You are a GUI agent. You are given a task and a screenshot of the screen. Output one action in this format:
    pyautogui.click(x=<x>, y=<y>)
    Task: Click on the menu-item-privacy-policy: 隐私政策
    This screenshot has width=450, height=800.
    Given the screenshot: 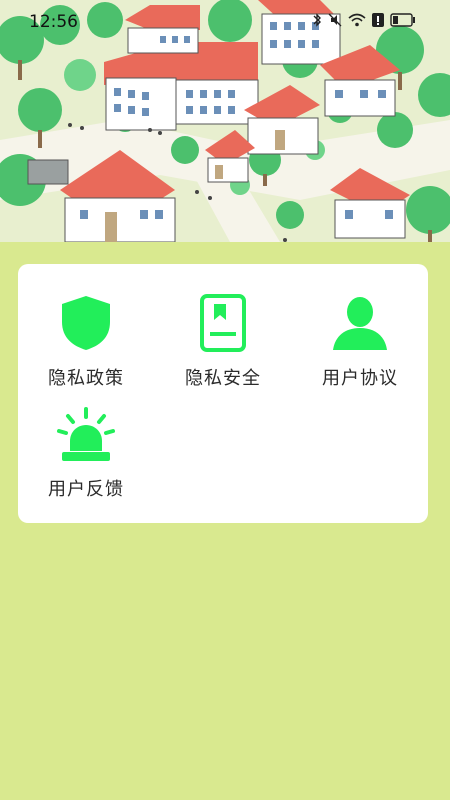 What is the action you would take?
    pyautogui.click(x=86, y=326)
    